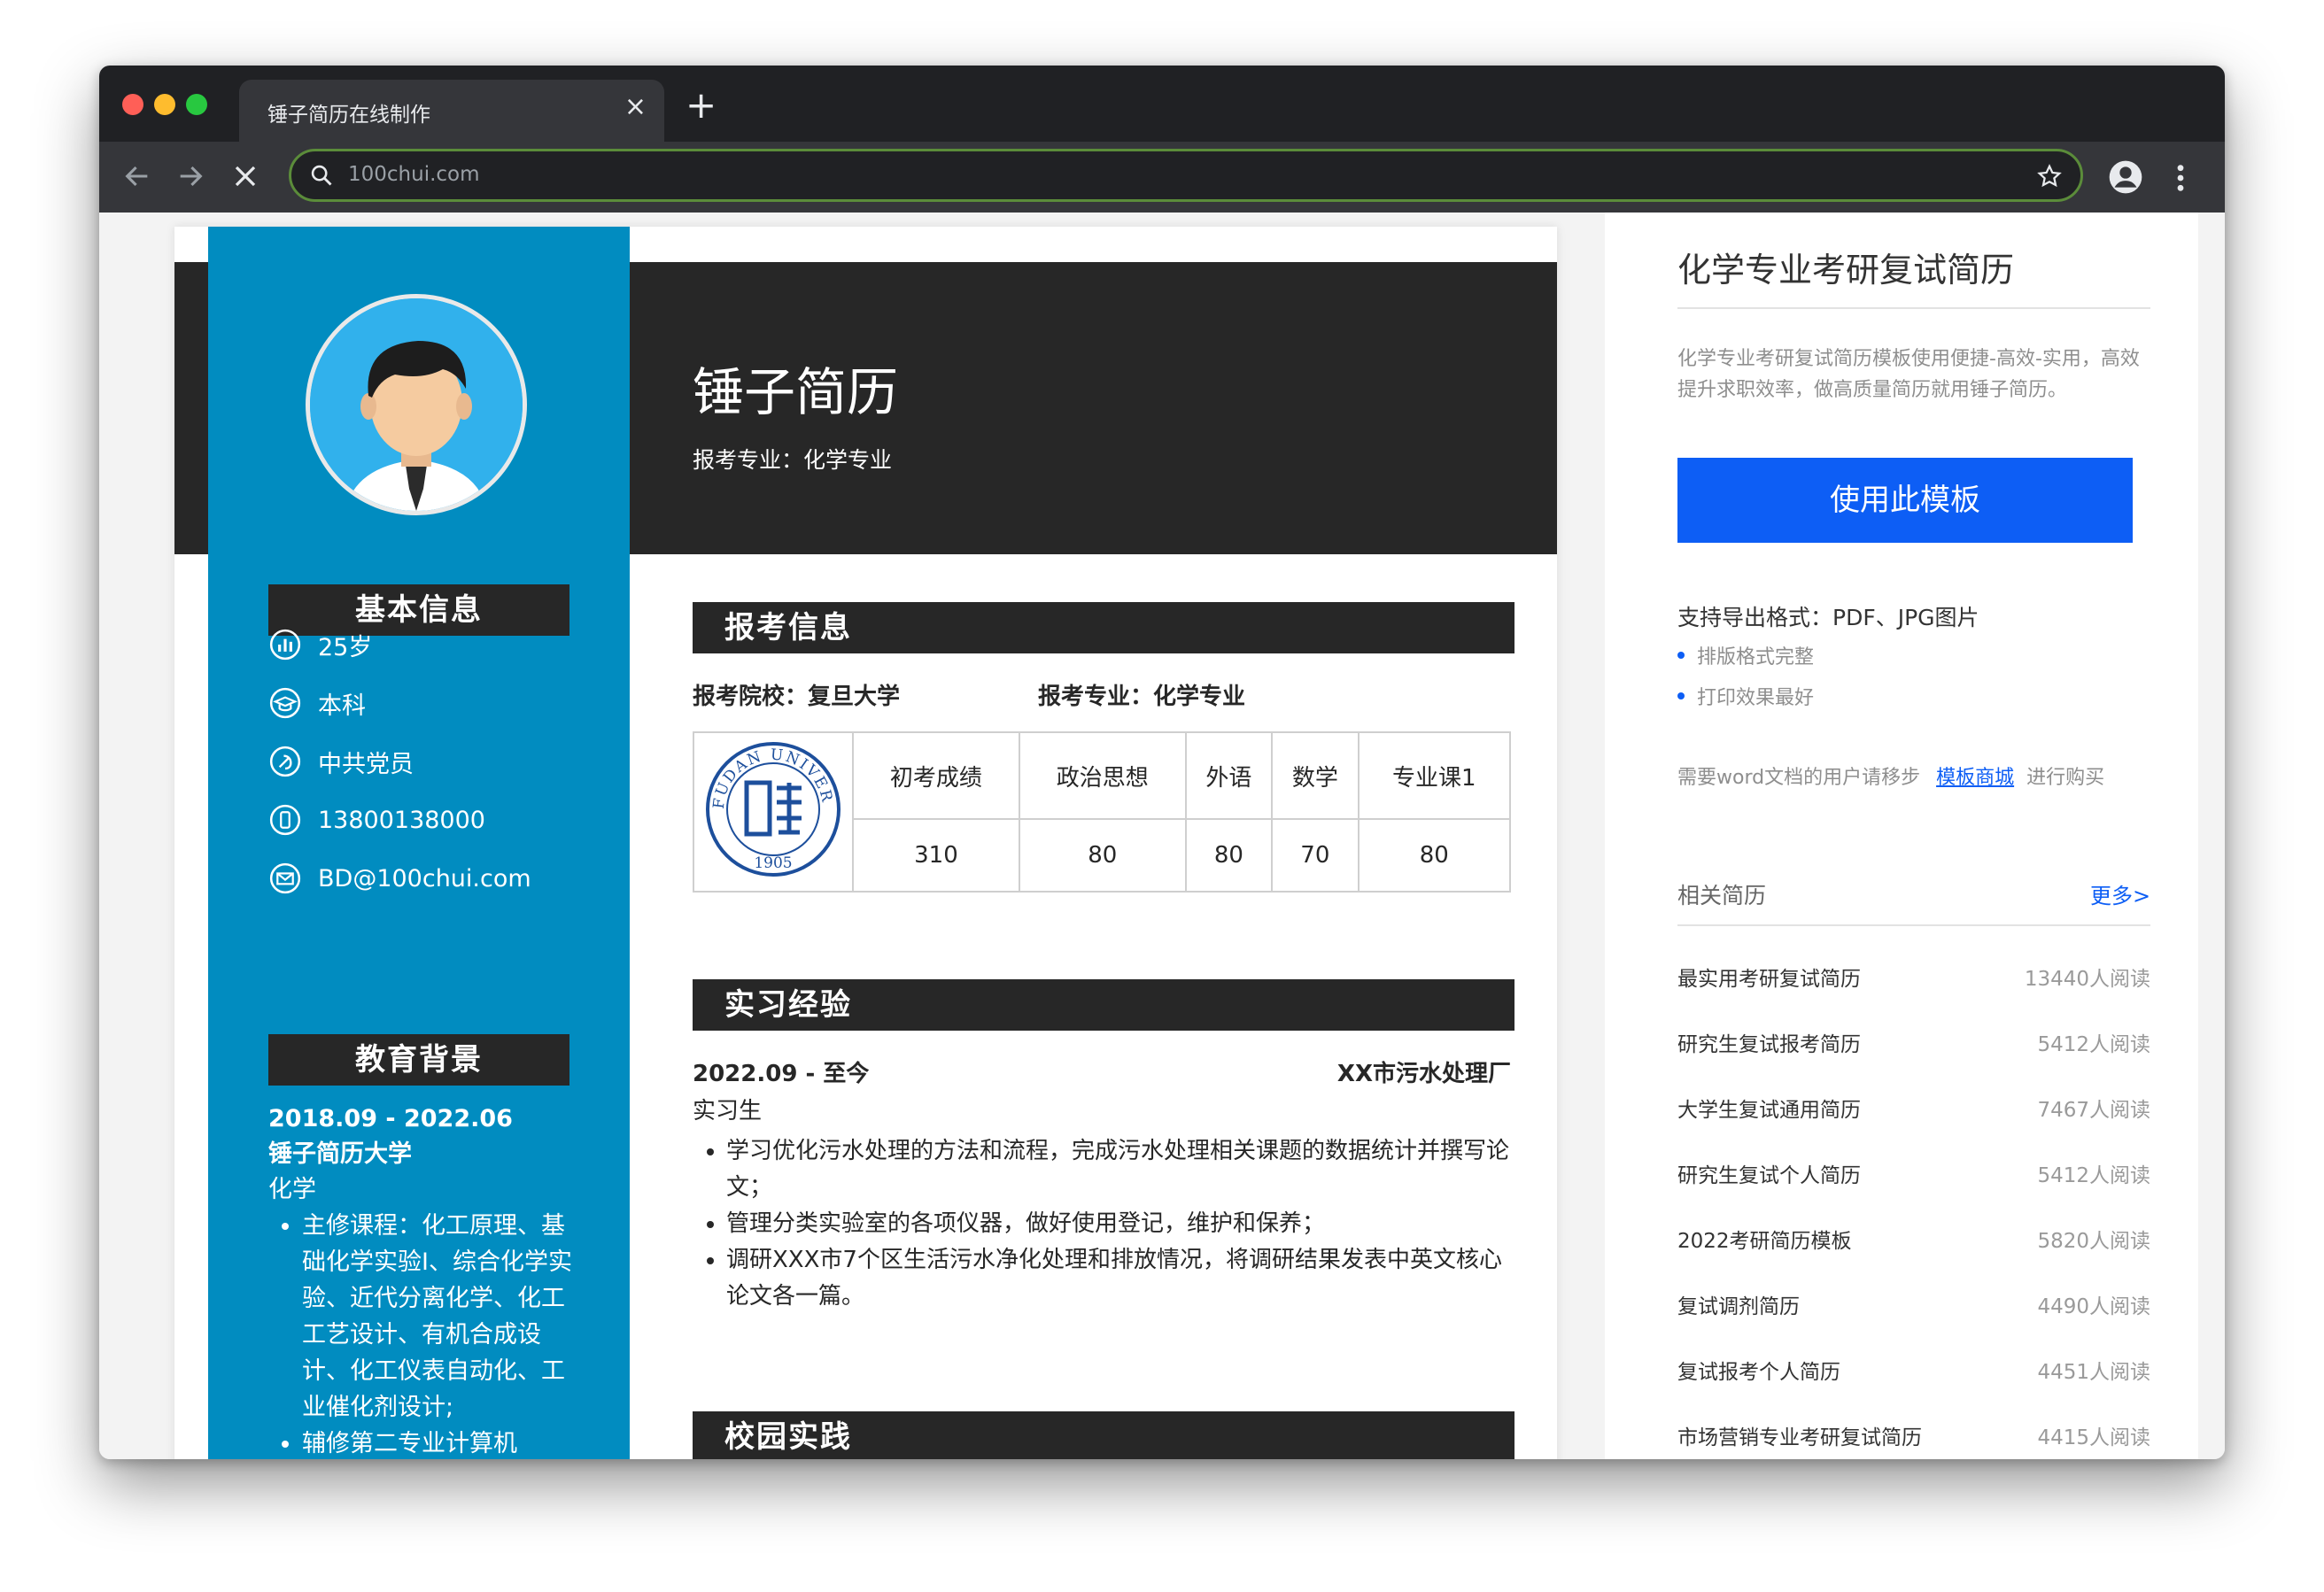  What do you see at coordinates (1913, 1108) in the screenshot?
I see `related-item: 大学生复试通用简历 7467人阅读` at bounding box center [1913, 1108].